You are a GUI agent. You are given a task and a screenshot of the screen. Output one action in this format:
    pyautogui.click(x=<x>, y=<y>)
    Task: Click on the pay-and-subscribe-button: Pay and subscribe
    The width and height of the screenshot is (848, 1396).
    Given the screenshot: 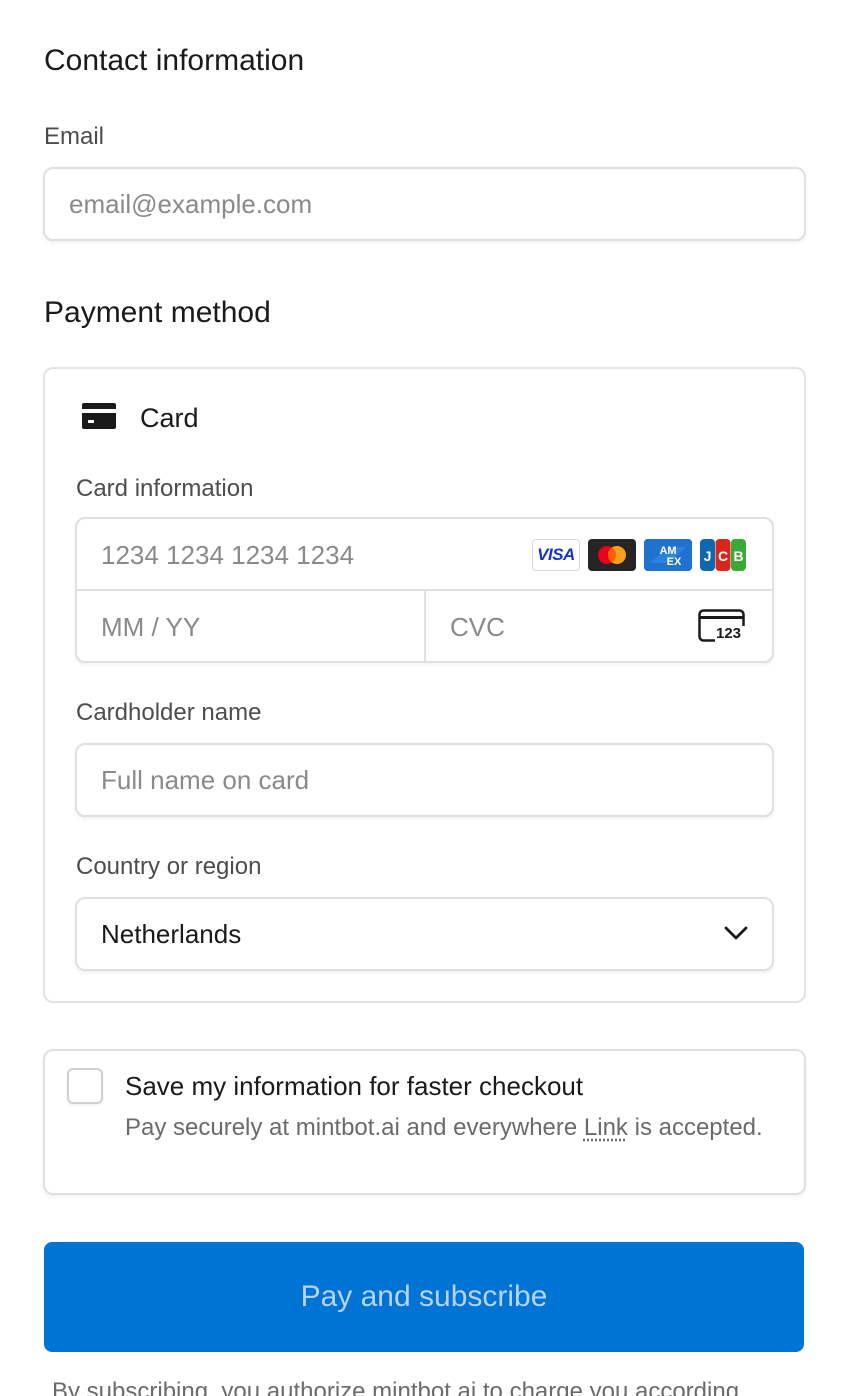 What is the action you would take?
    pyautogui.click(x=424, y=1297)
    